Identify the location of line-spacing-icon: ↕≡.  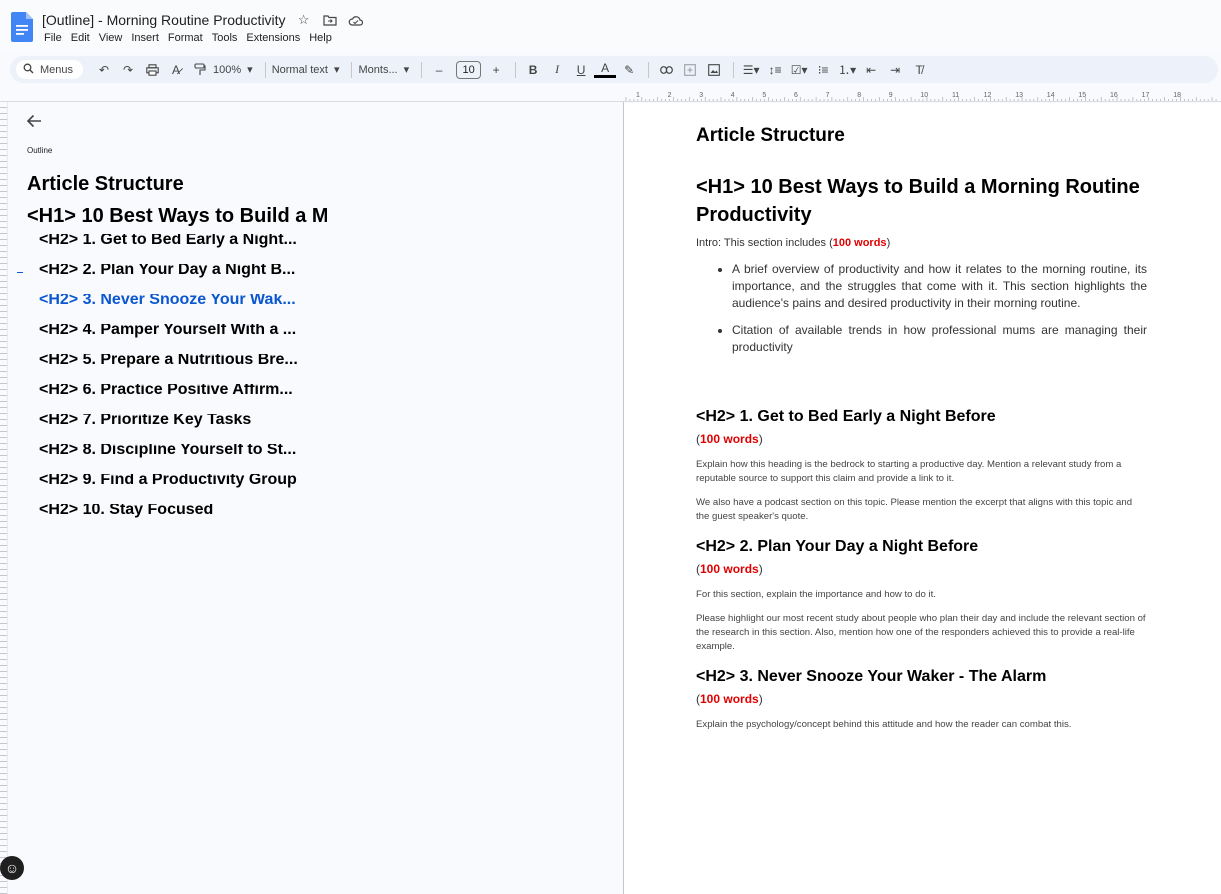
(775, 70).